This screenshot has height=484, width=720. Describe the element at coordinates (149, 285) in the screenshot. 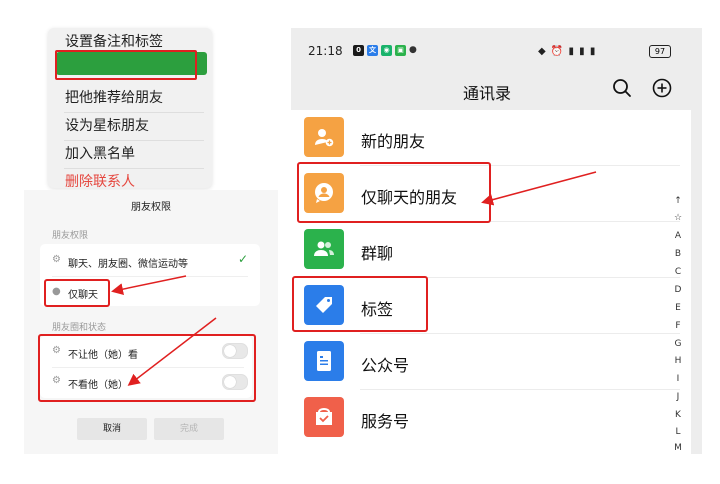

I see `arrow-chat-only` at that location.